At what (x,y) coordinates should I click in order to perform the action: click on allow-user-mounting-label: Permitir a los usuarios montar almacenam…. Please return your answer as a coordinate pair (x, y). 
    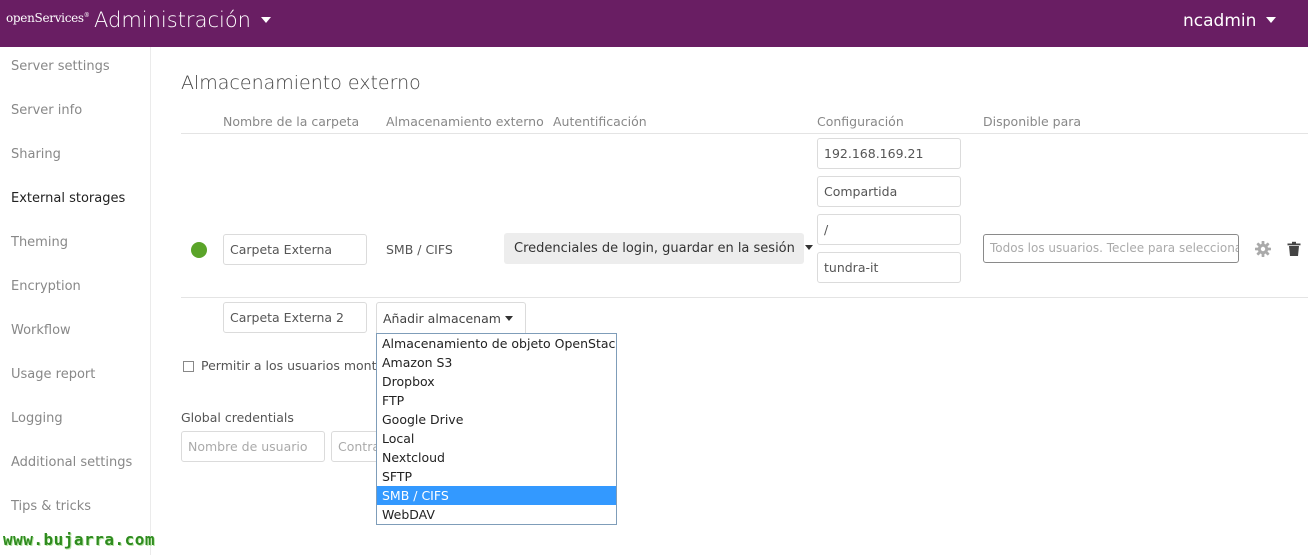
    Looking at the image, I should click on (289, 365).